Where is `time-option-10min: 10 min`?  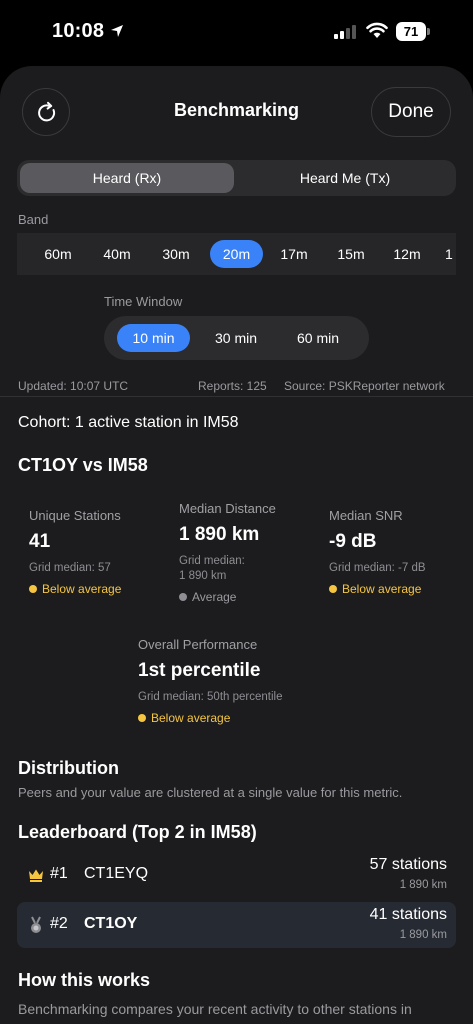
time-option-10min: 10 min is located at coordinates (153, 338).